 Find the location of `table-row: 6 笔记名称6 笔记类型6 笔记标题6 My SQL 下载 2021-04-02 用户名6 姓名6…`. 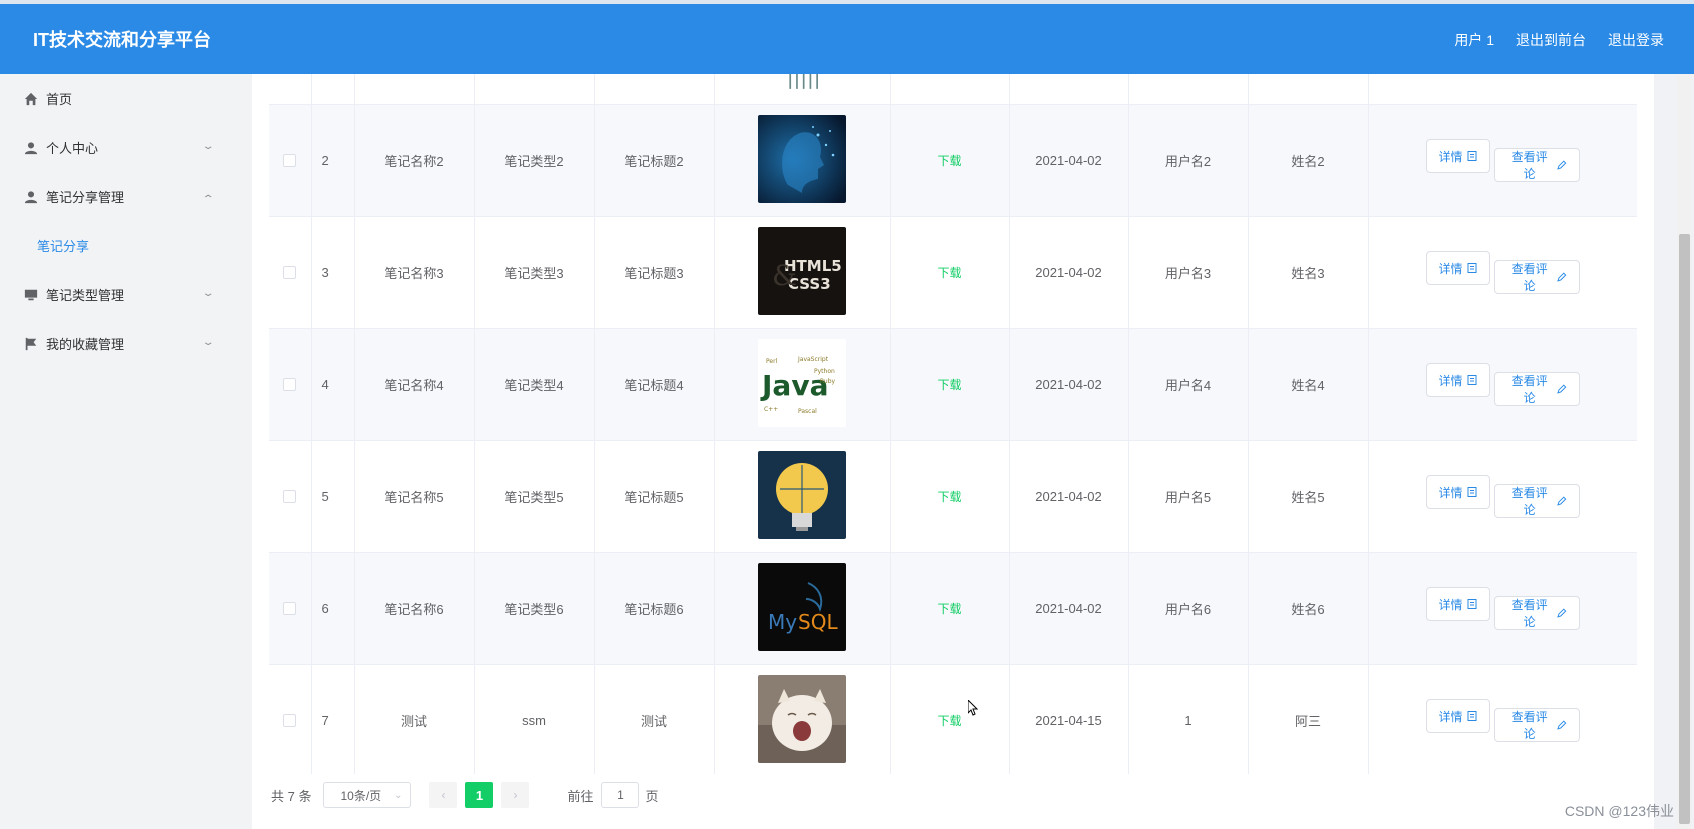

table-row: 6 笔记名称6 笔记类型6 笔记标题6 My SQL 下载 2021-04-02 用户名6 姓名6… is located at coordinates (953, 608).